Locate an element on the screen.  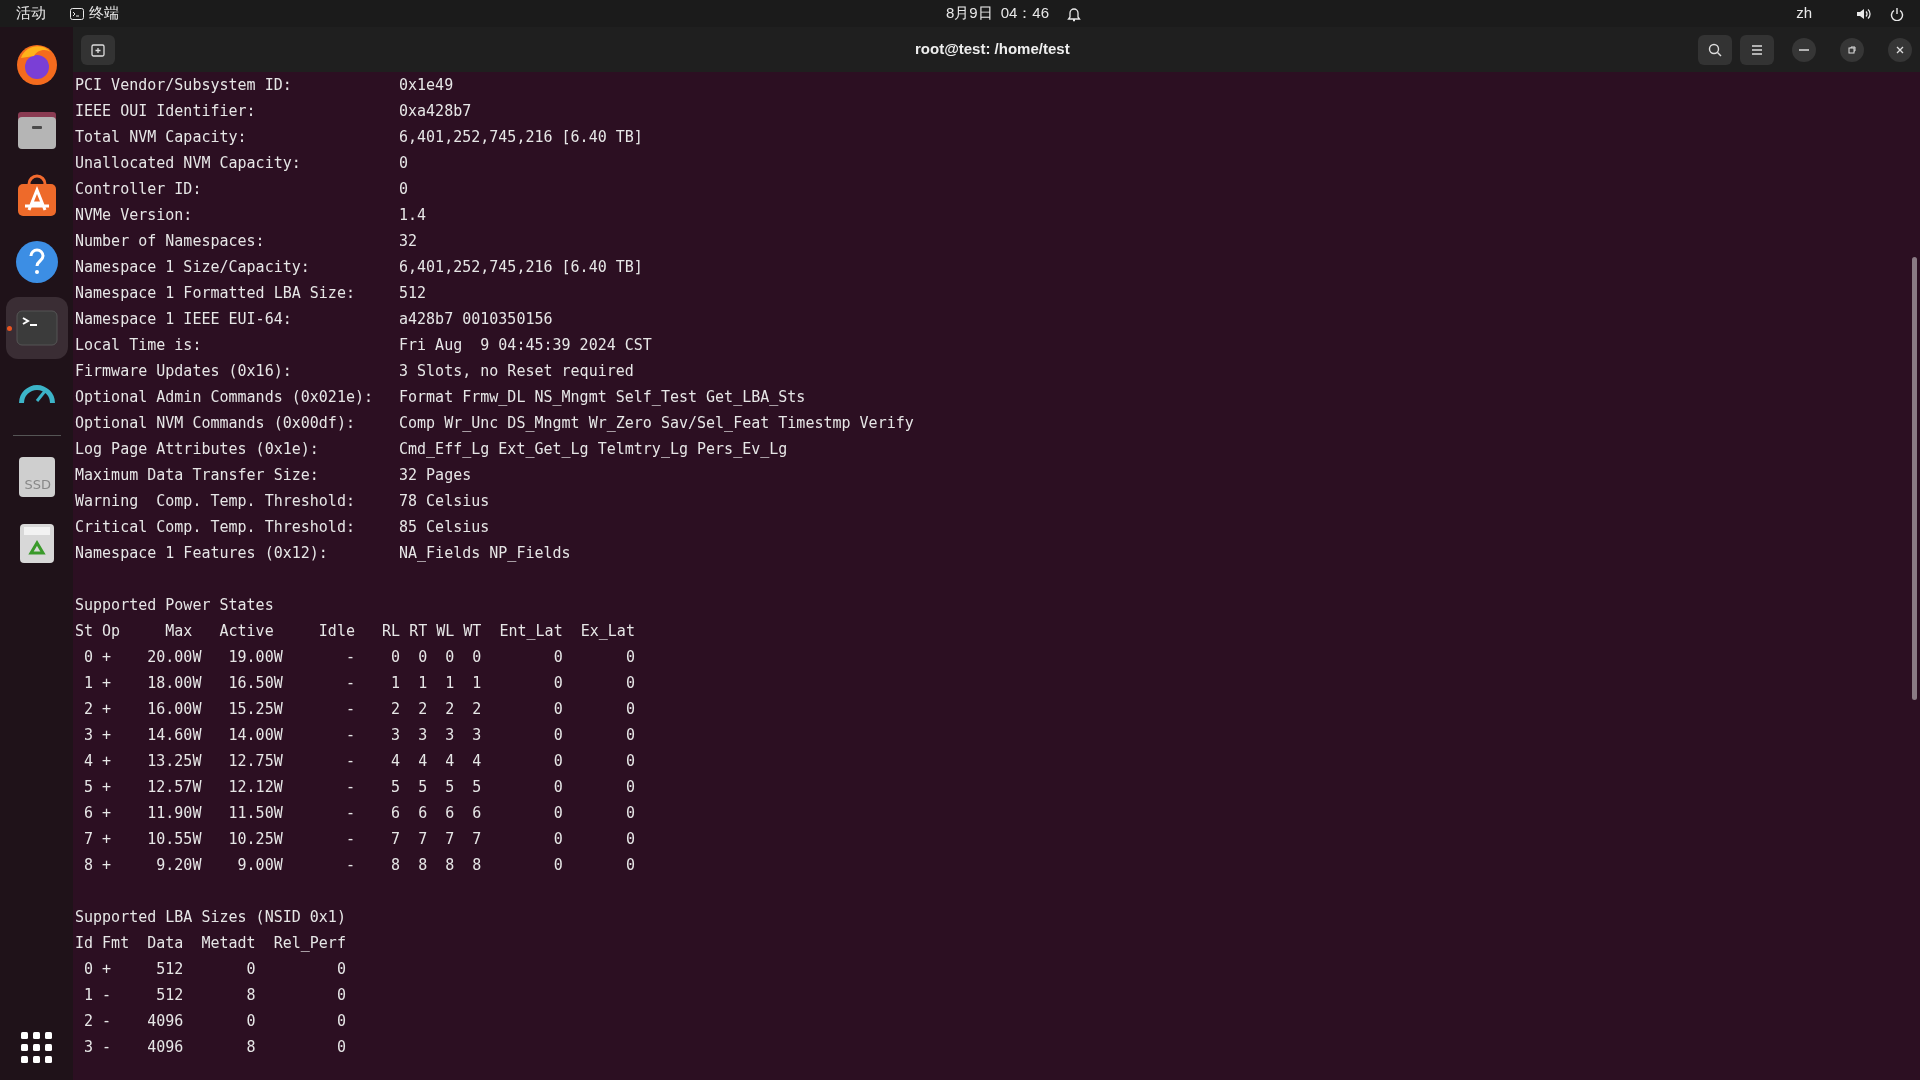
table-row-text: 2 - 4096 0 0 is located at coordinates (214, 1021).